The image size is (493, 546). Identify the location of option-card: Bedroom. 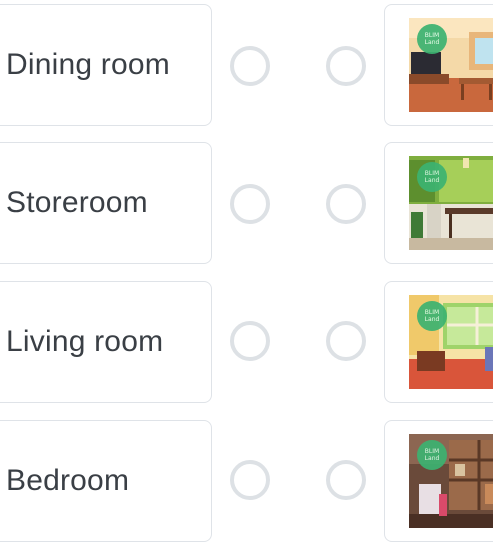
(106, 481).